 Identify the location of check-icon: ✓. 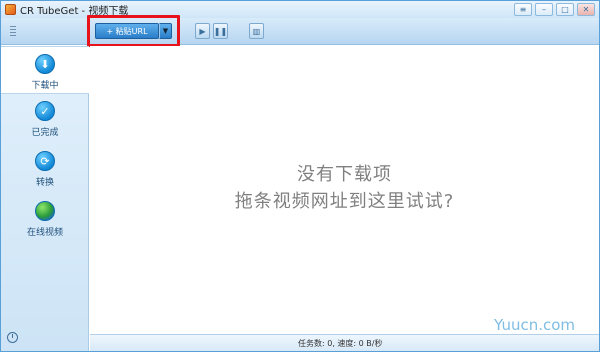
(45, 111).